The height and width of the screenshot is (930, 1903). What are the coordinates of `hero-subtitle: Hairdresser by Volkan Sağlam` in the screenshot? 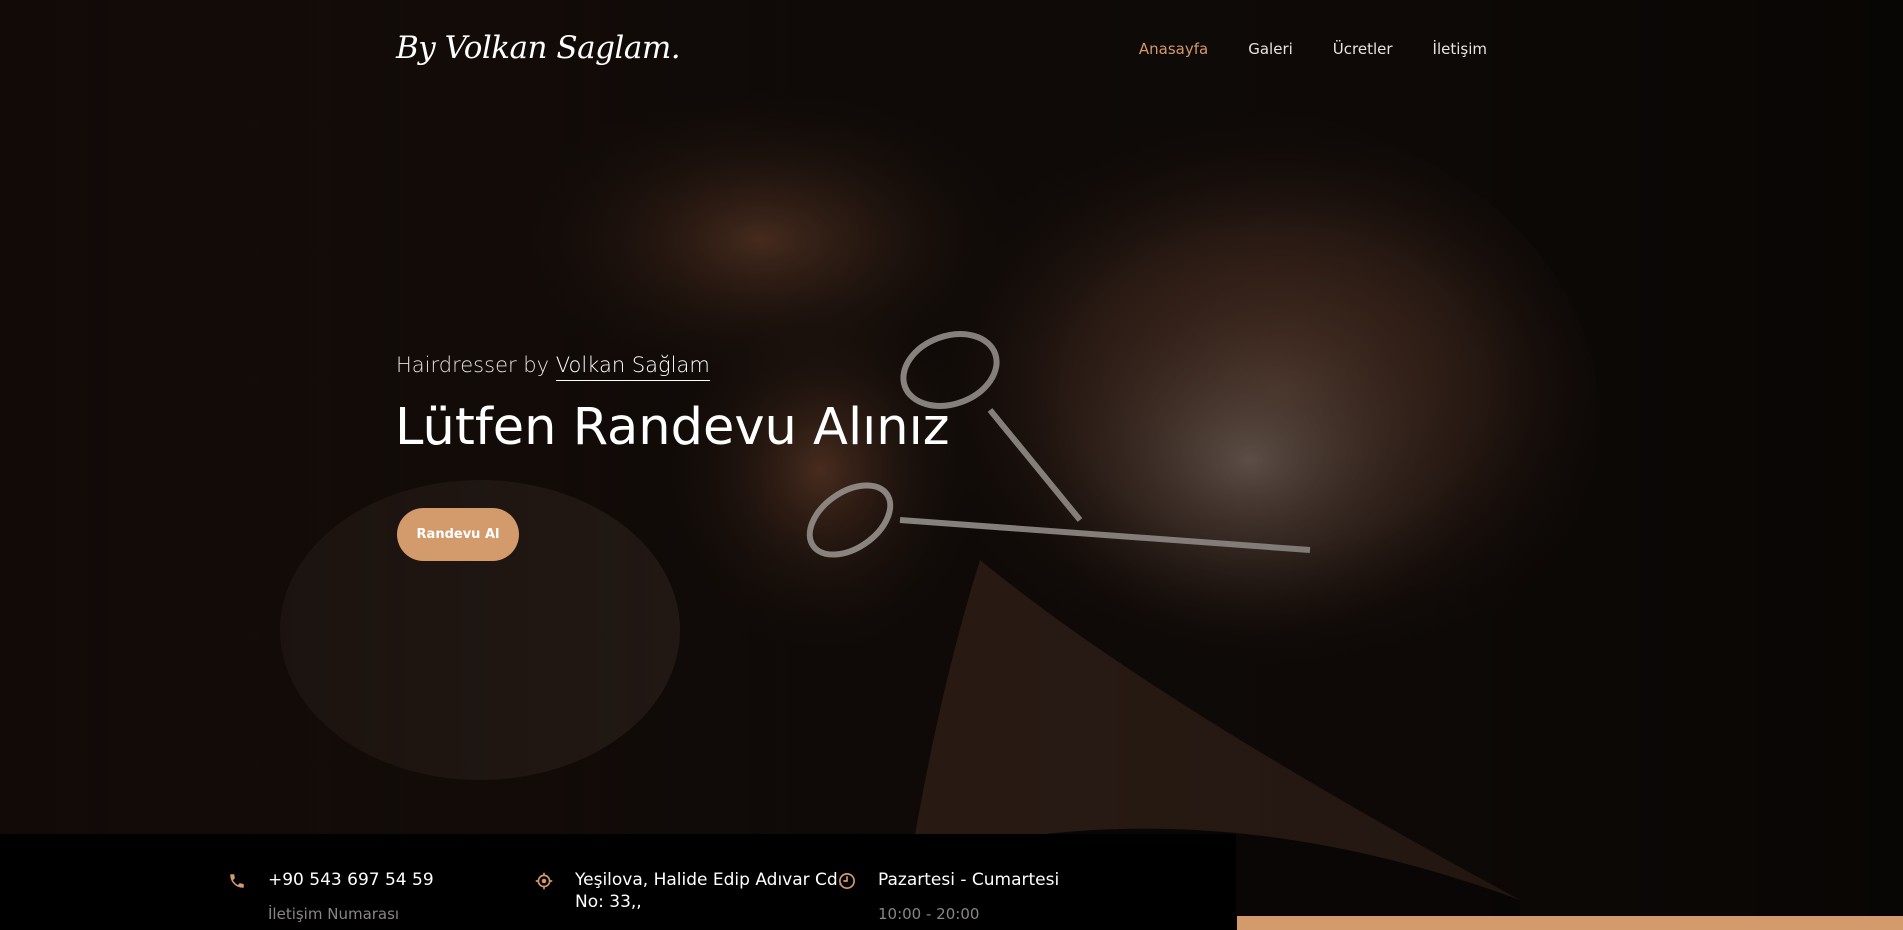 It's located at (553, 367).